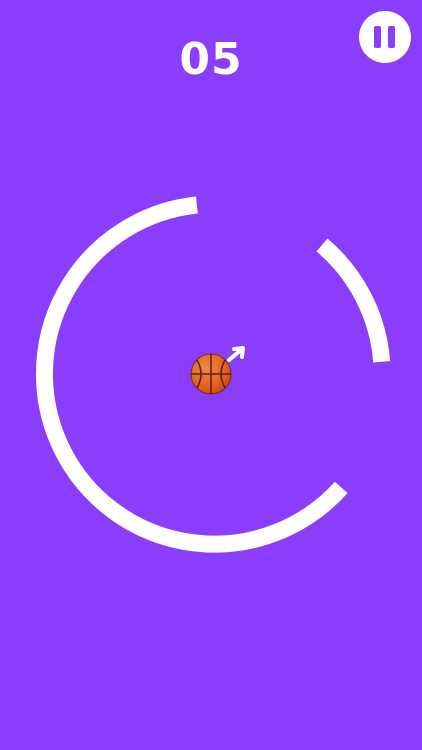  I want to click on ring-segment-small, so click(353, 300).